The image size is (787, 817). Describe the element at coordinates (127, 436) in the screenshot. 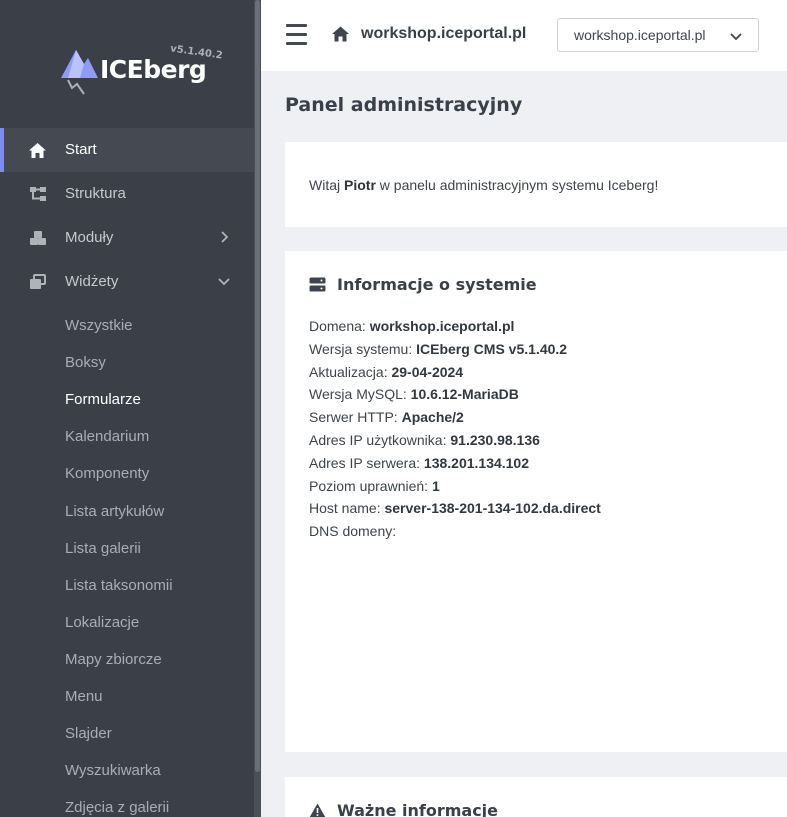

I see `submenu-item-kalendarium: Kalendarium` at that location.